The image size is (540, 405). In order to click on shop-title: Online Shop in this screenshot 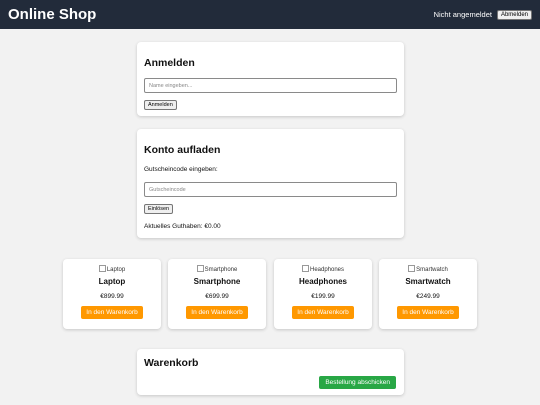, I will do `click(52, 14)`.